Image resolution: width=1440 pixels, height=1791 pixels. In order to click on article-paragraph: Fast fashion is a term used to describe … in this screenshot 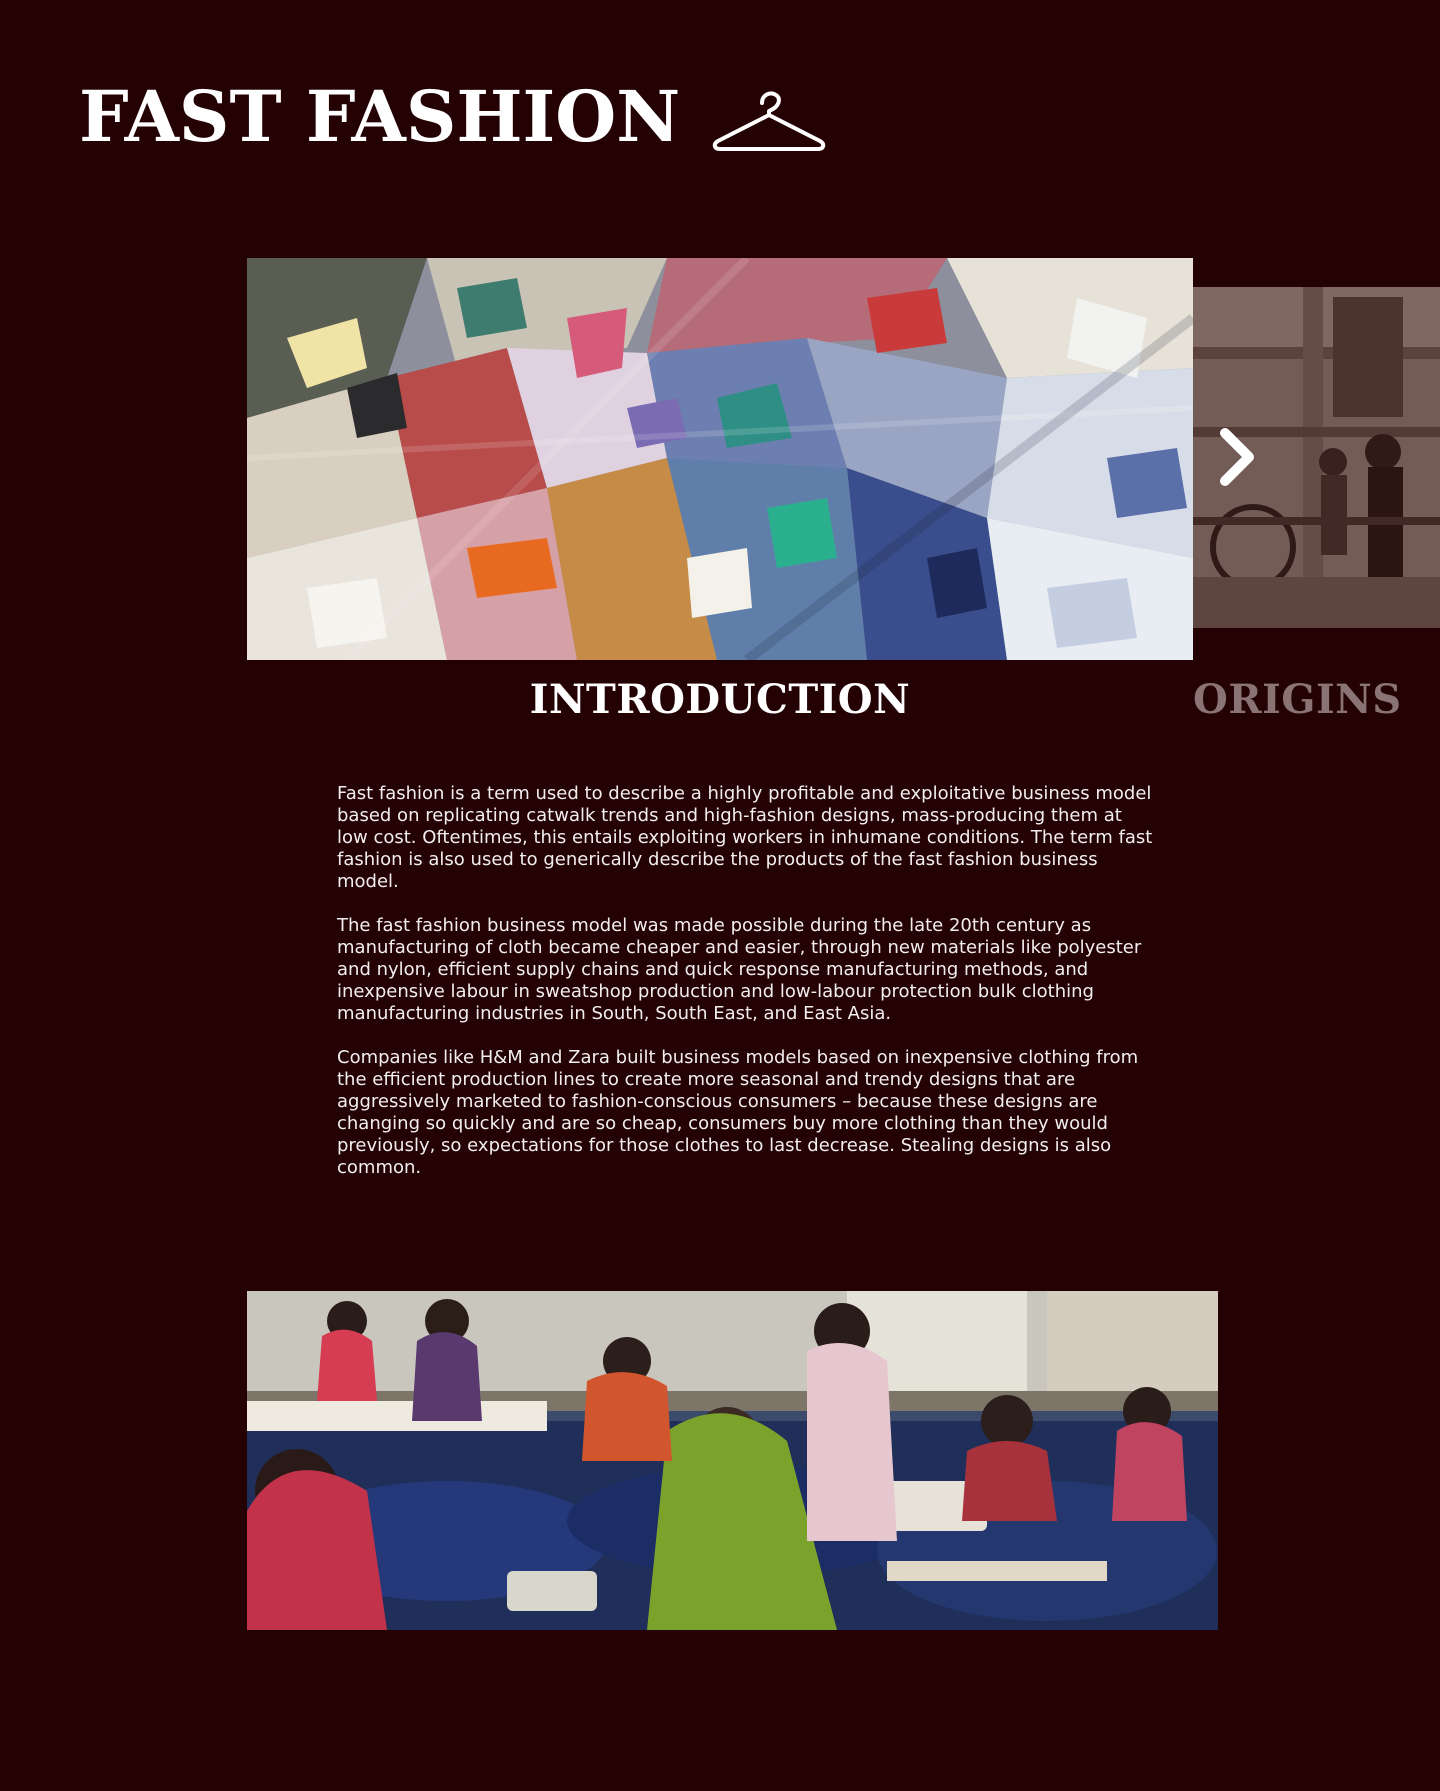, I will do `click(745, 837)`.